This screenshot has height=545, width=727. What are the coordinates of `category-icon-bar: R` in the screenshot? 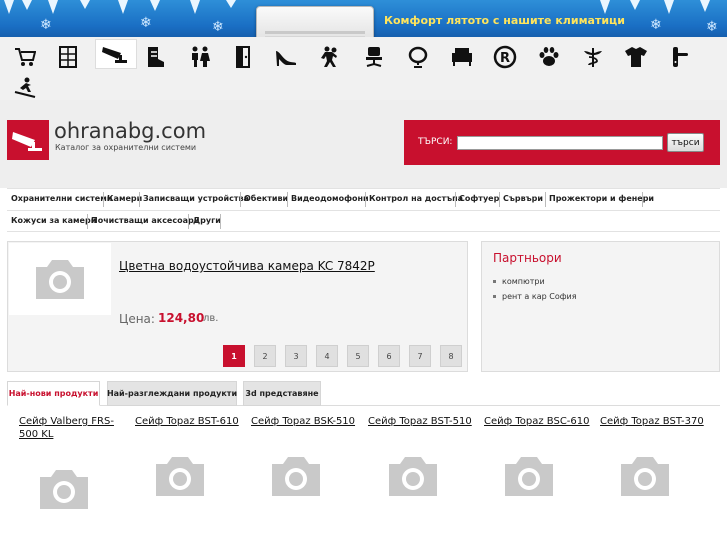 It's located at (363, 68).